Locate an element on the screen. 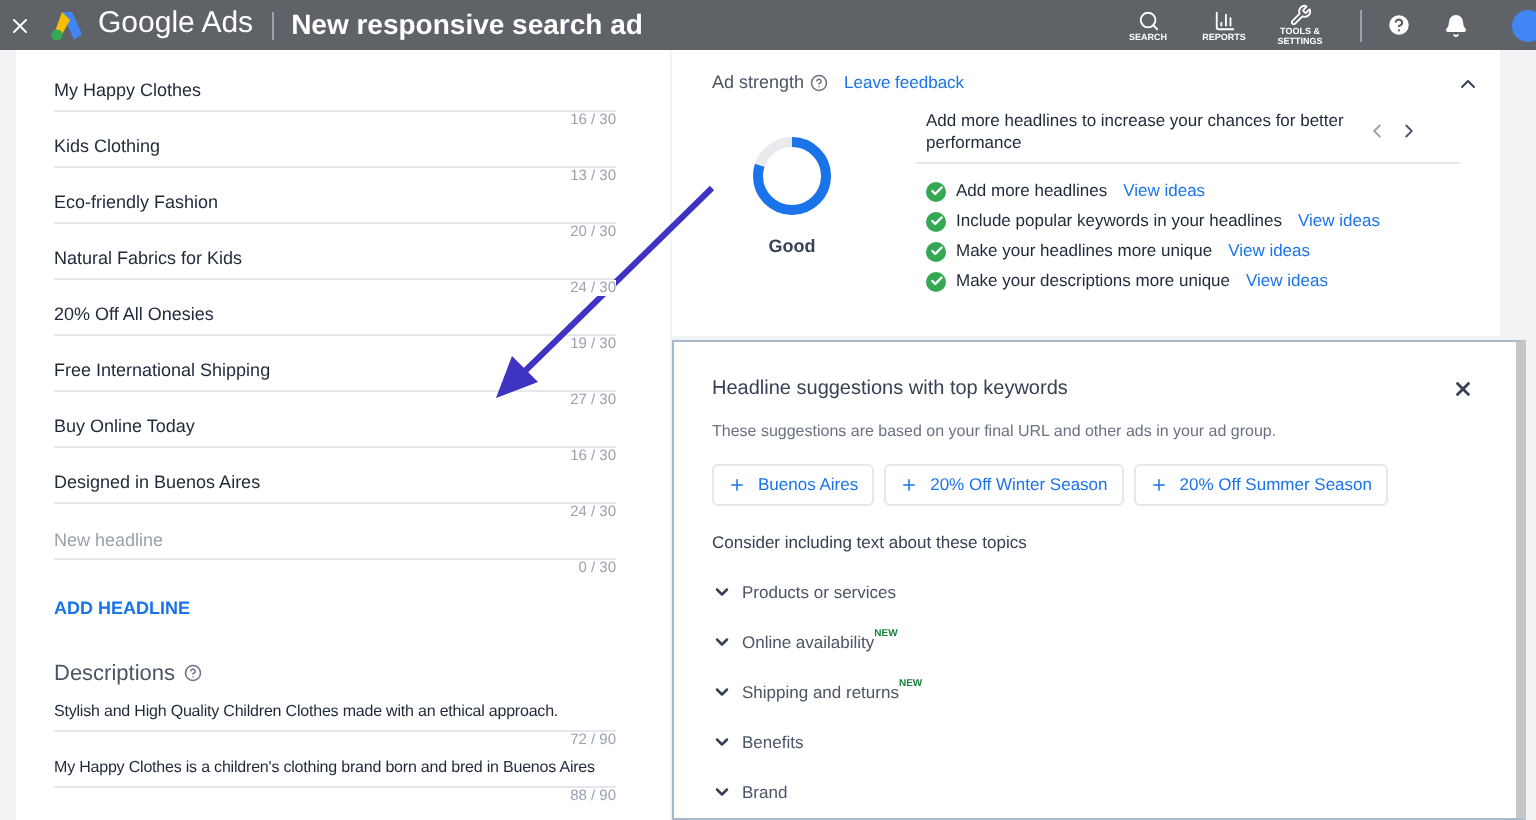 Image resolution: width=1536 pixels, height=820 pixels. suggestion-chip: Buenos Aires is located at coordinates (793, 485).